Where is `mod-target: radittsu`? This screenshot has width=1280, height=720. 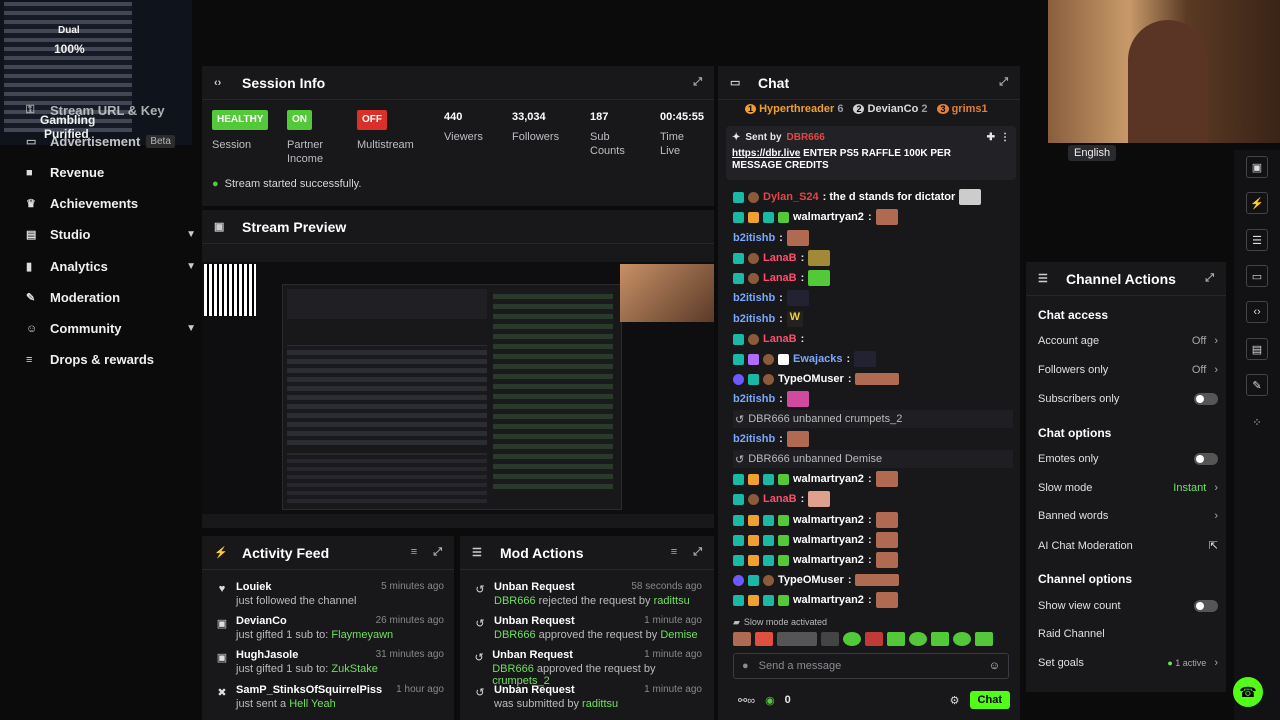 mod-target: radittsu is located at coordinates (600, 704).